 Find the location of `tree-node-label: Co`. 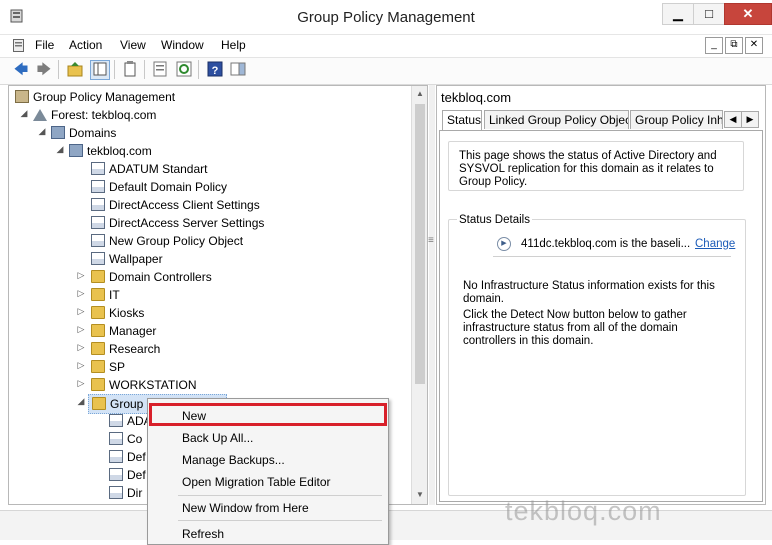

tree-node-label: Co is located at coordinates (135, 439).